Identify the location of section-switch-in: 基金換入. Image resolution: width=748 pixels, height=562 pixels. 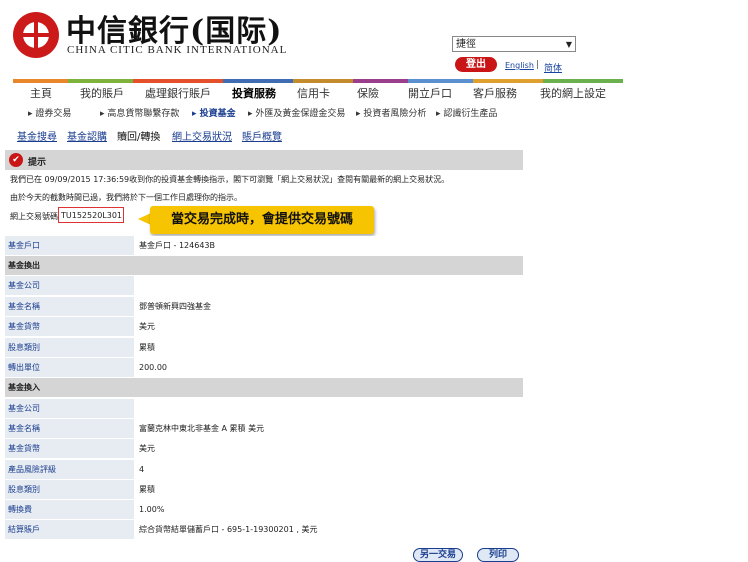
(264, 387).